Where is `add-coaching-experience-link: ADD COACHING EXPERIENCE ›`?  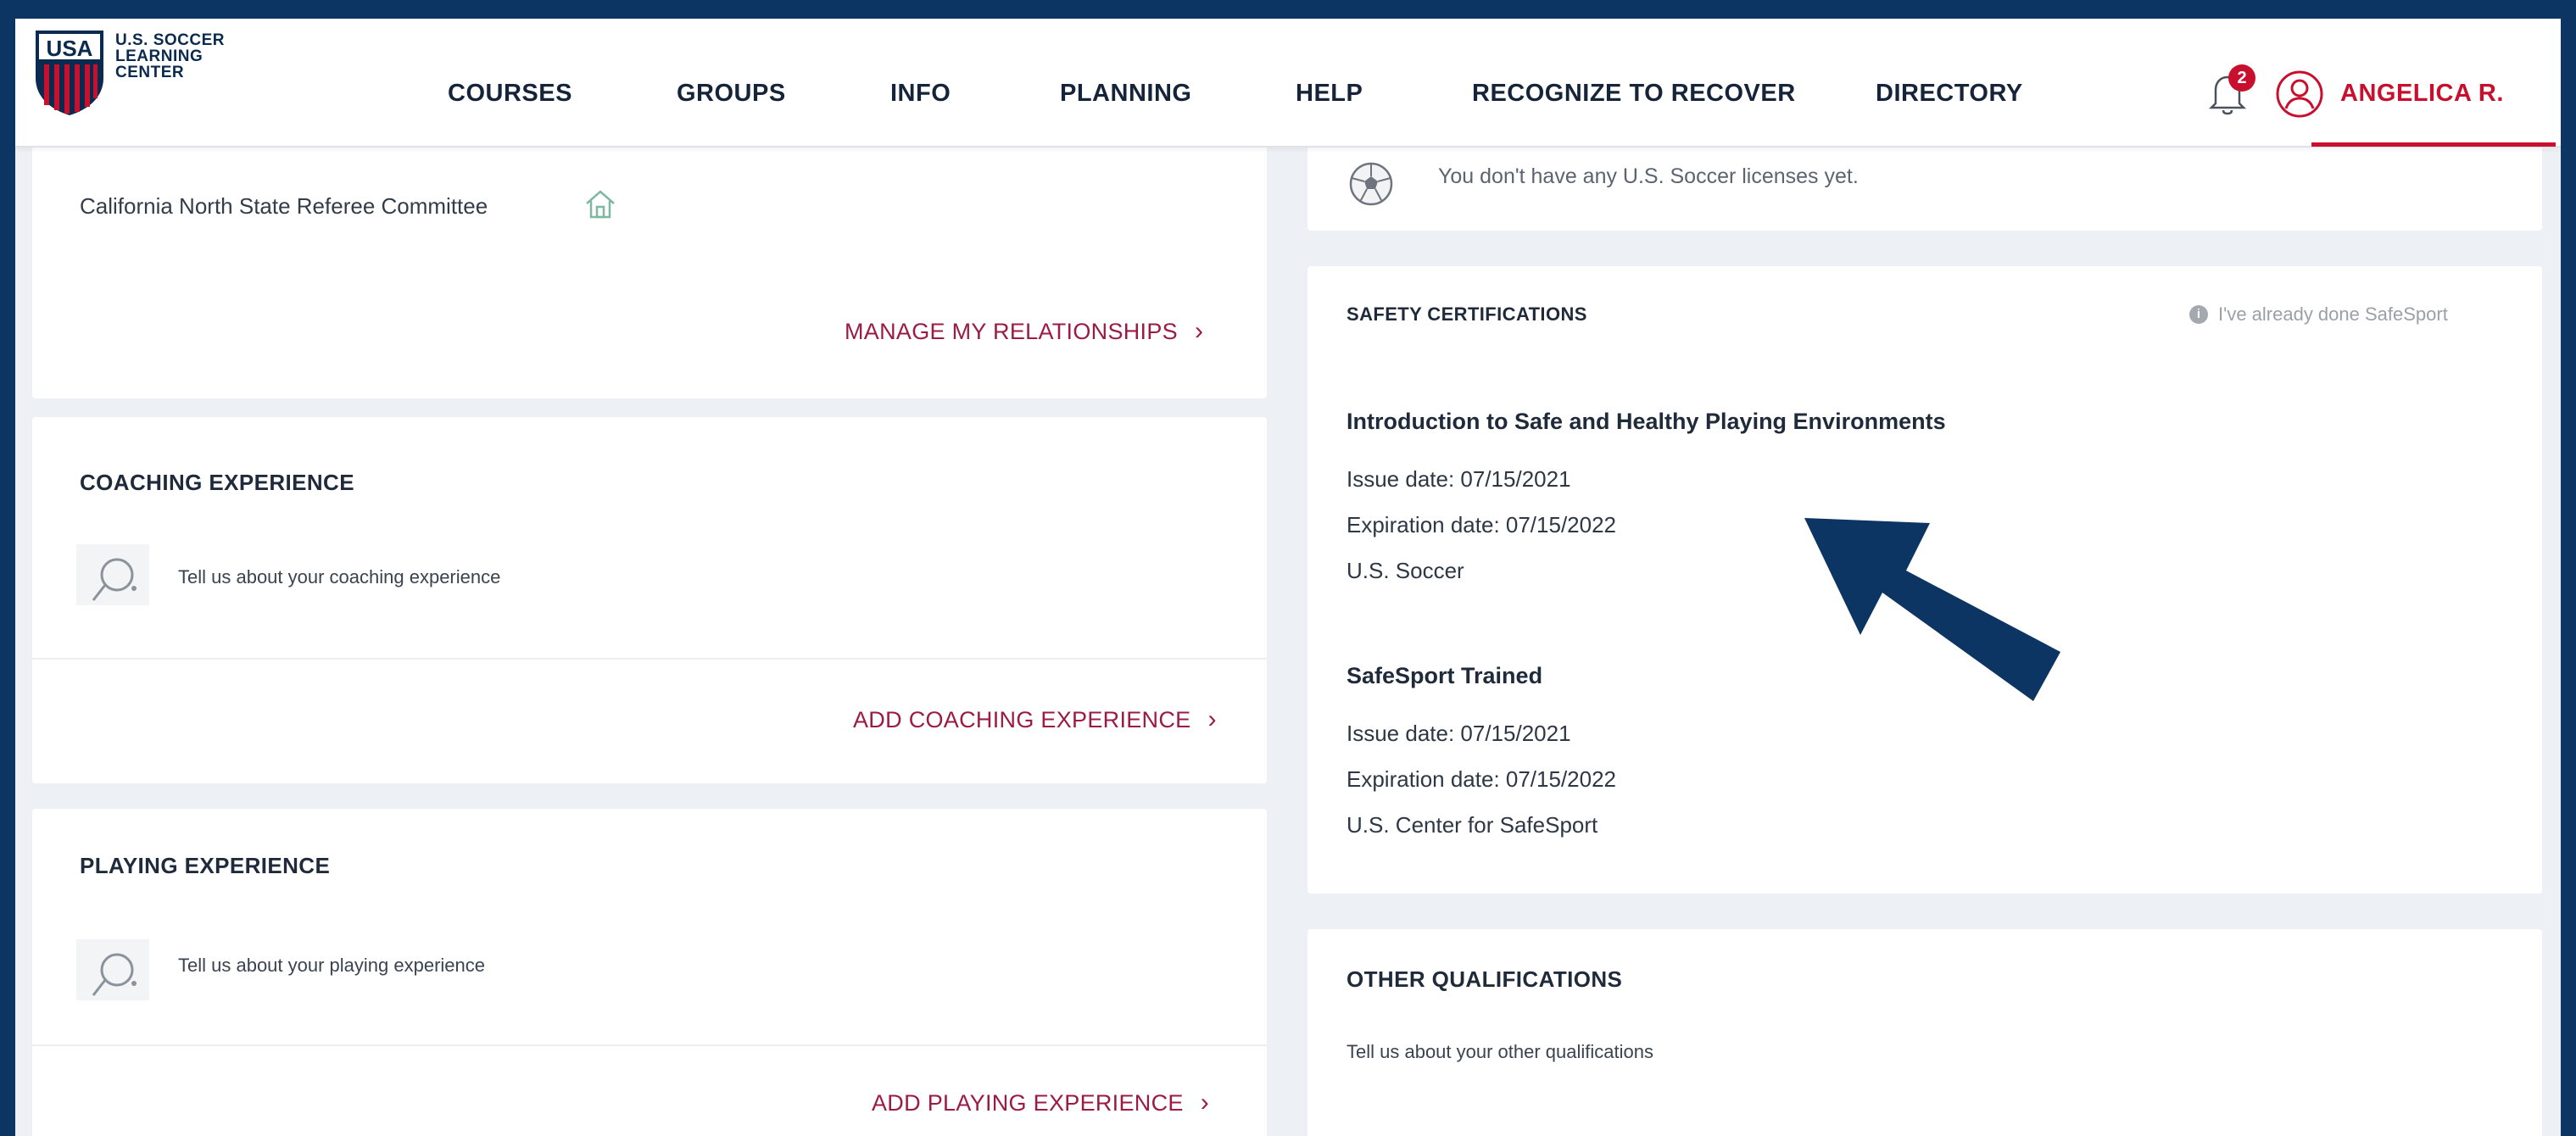 add-coaching-experience-link: ADD COACHING EXPERIENCE › is located at coordinates (1035, 719).